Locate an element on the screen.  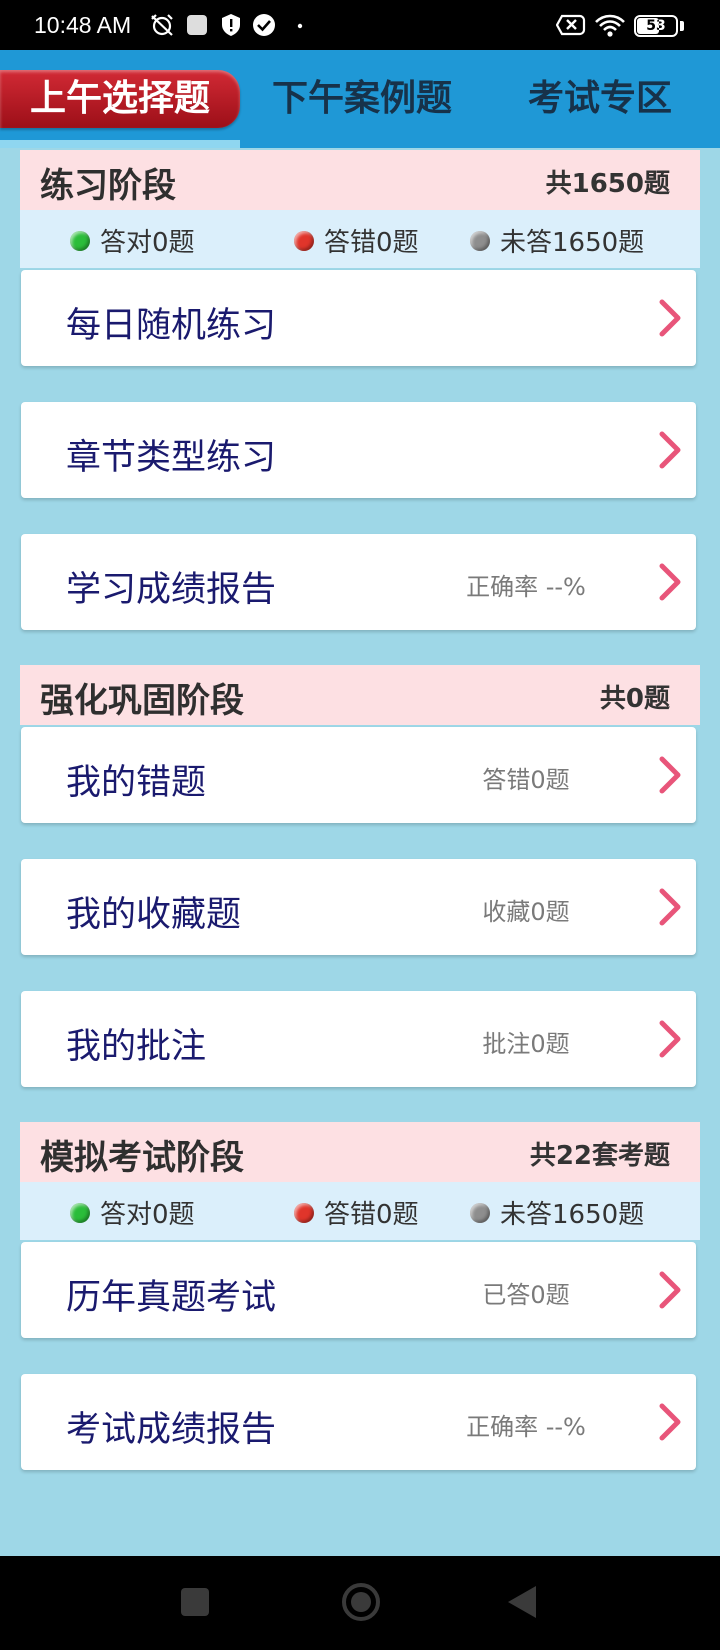
section-title: 模拟考试阶段 is located at coordinates (142, 1158).